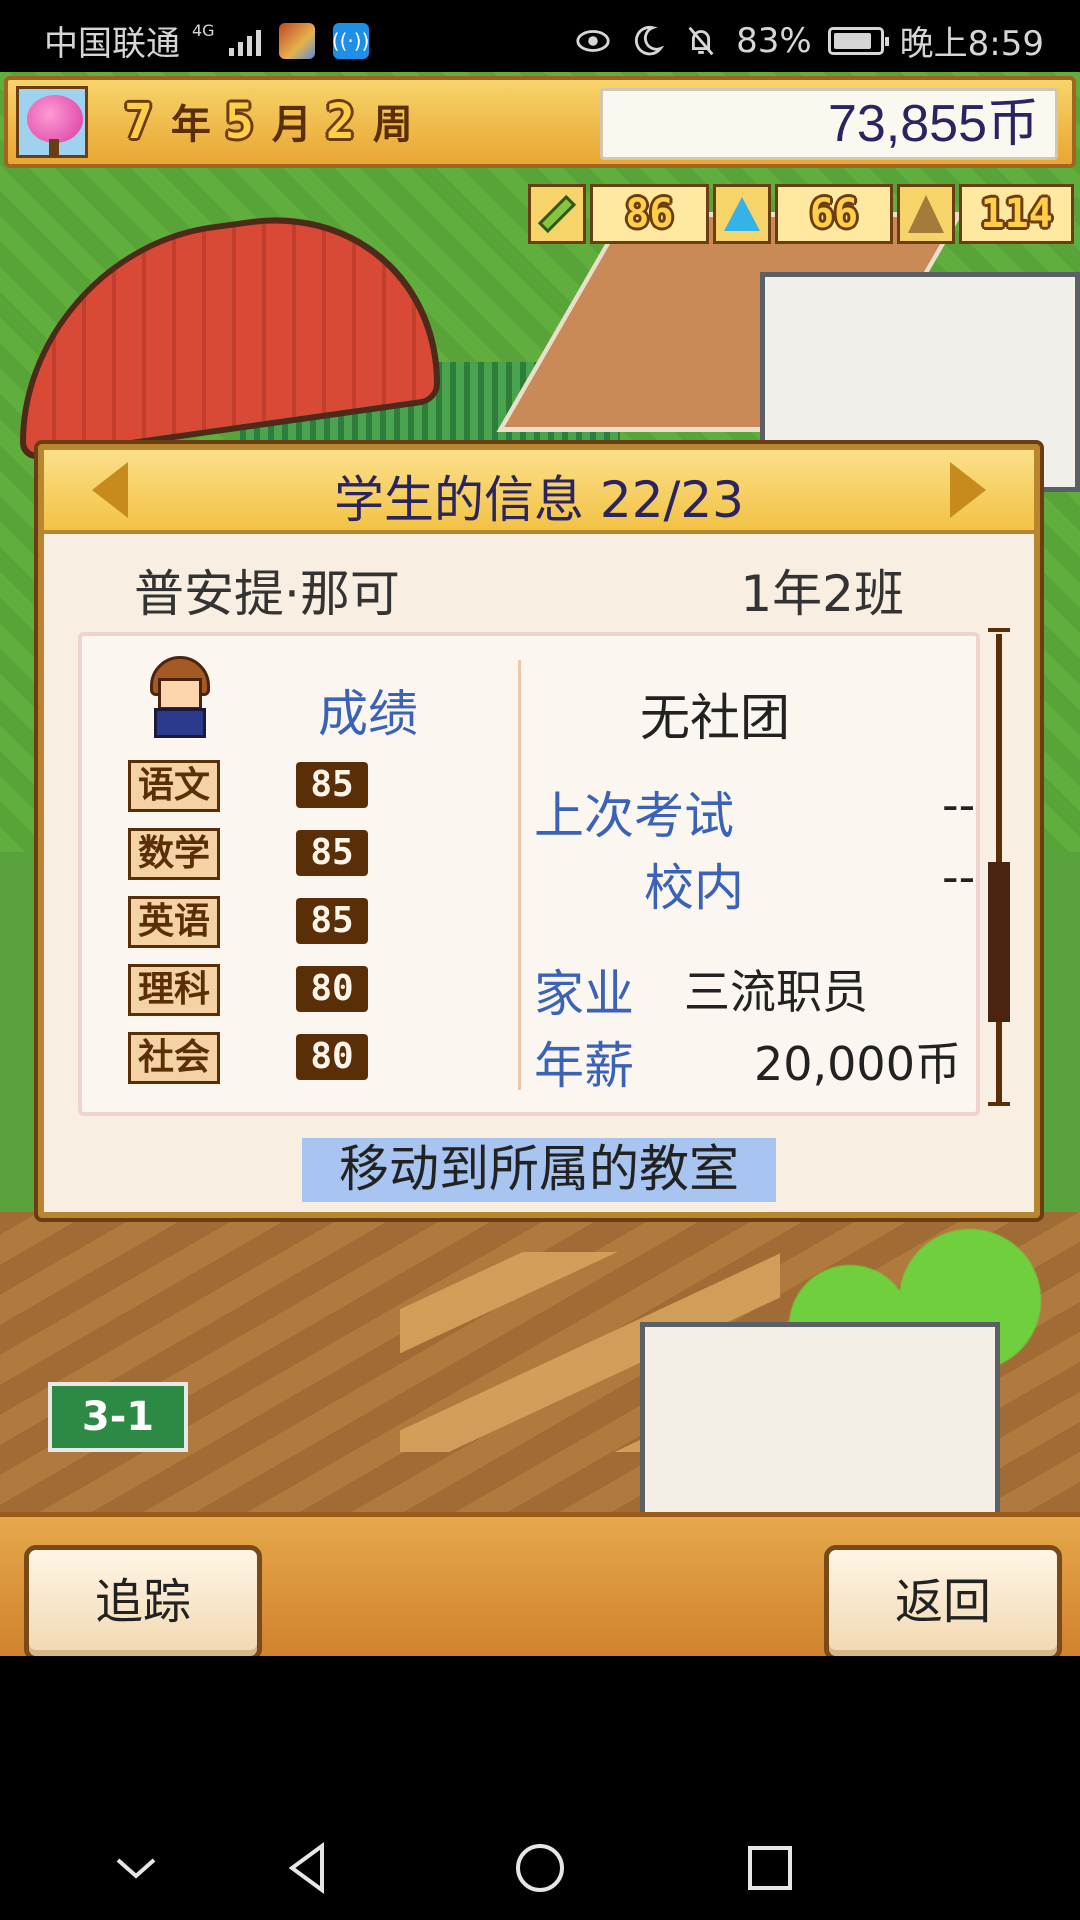 Image resolution: width=1080 pixels, height=1920 pixels. What do you see at coordinates (540, 1868) in the screenshot?
I see `home-circle-icon` at bounding box center [540, 1868].